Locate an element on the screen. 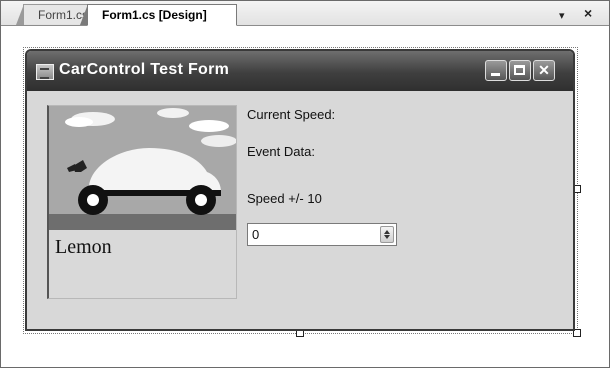 This screenshot has height=368, width=610. close-button: ✕ is located at coordinates (544, 70).